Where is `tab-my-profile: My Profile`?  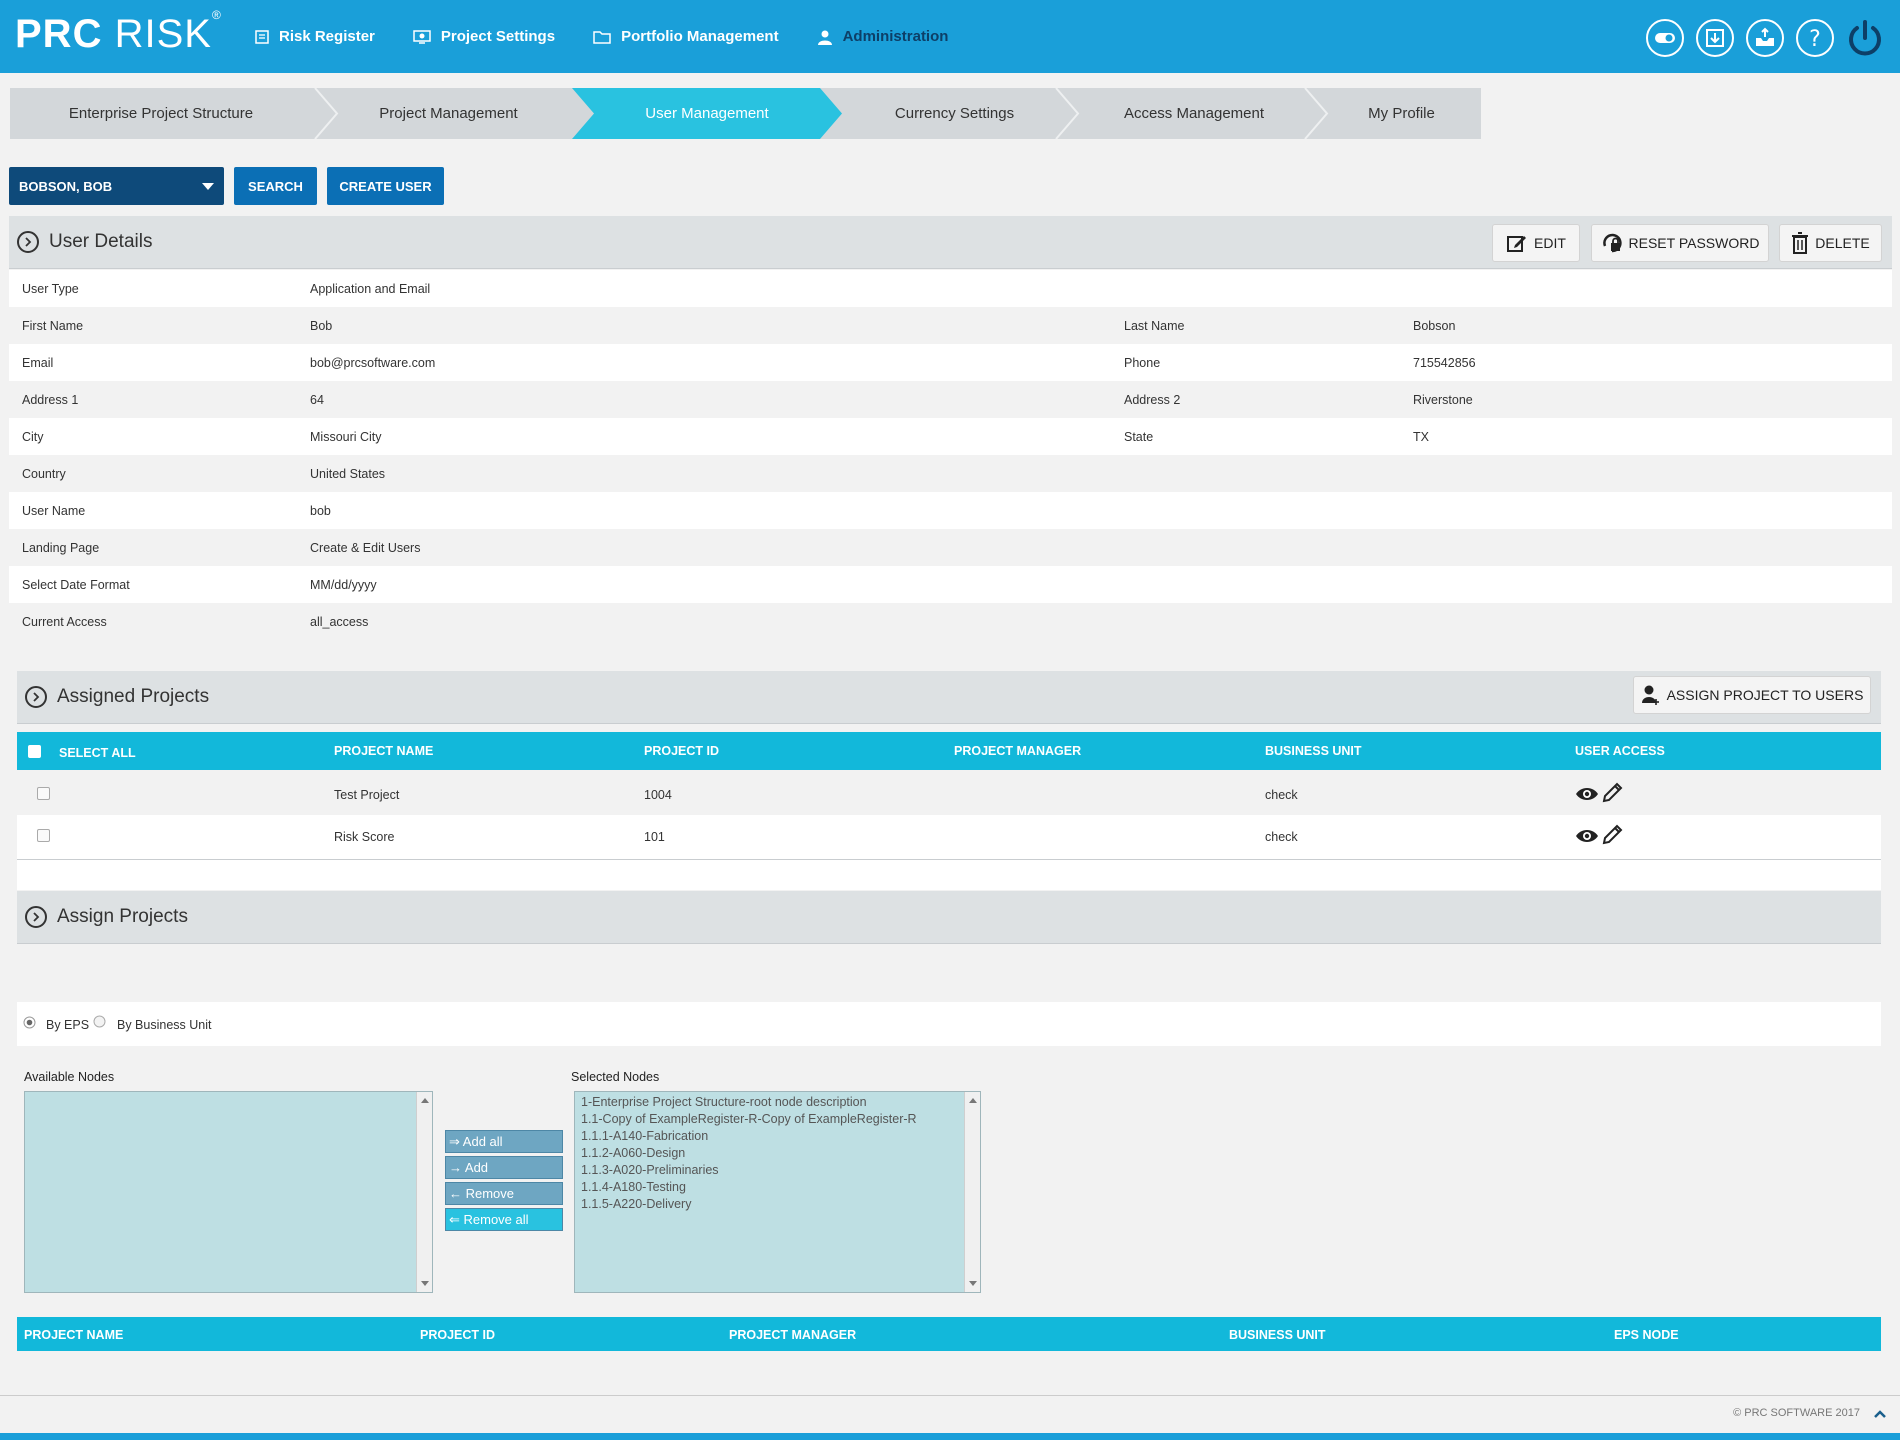
tab-my-profile: My Profile is located at coordinates (1401, 113).